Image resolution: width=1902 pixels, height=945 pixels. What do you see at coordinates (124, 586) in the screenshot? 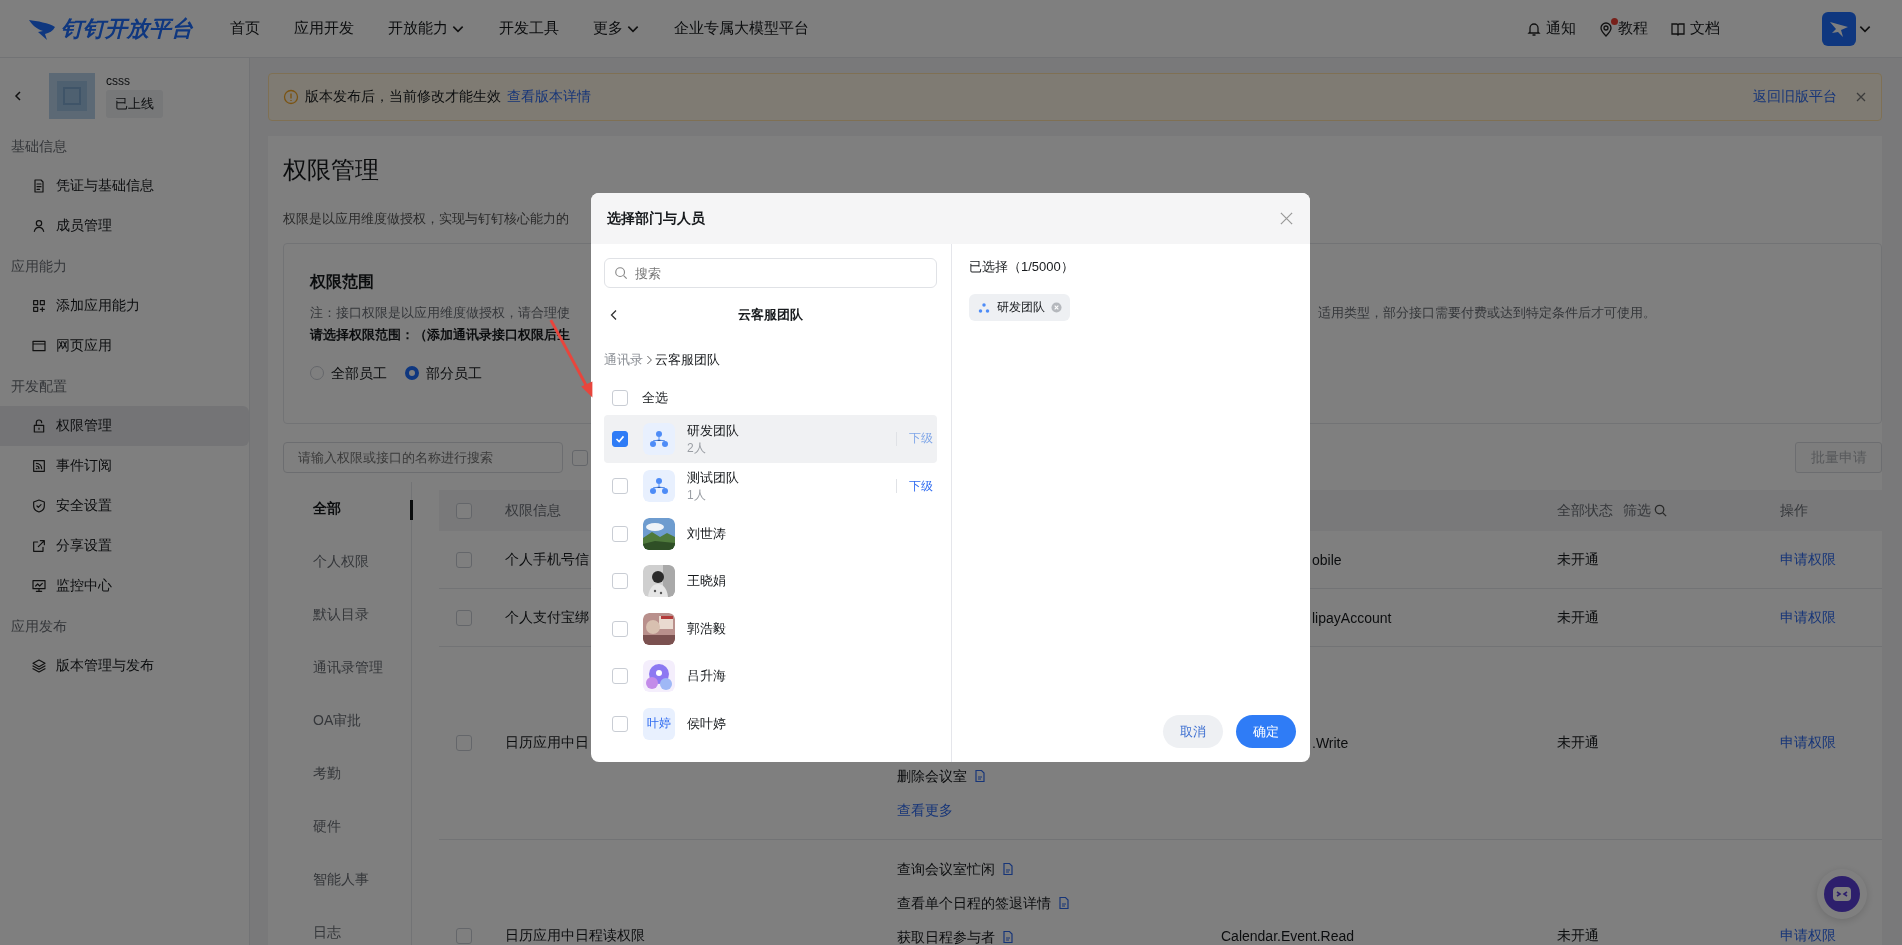
I see `sidebar-item: 监控中心` at bounding box center [124, 586].